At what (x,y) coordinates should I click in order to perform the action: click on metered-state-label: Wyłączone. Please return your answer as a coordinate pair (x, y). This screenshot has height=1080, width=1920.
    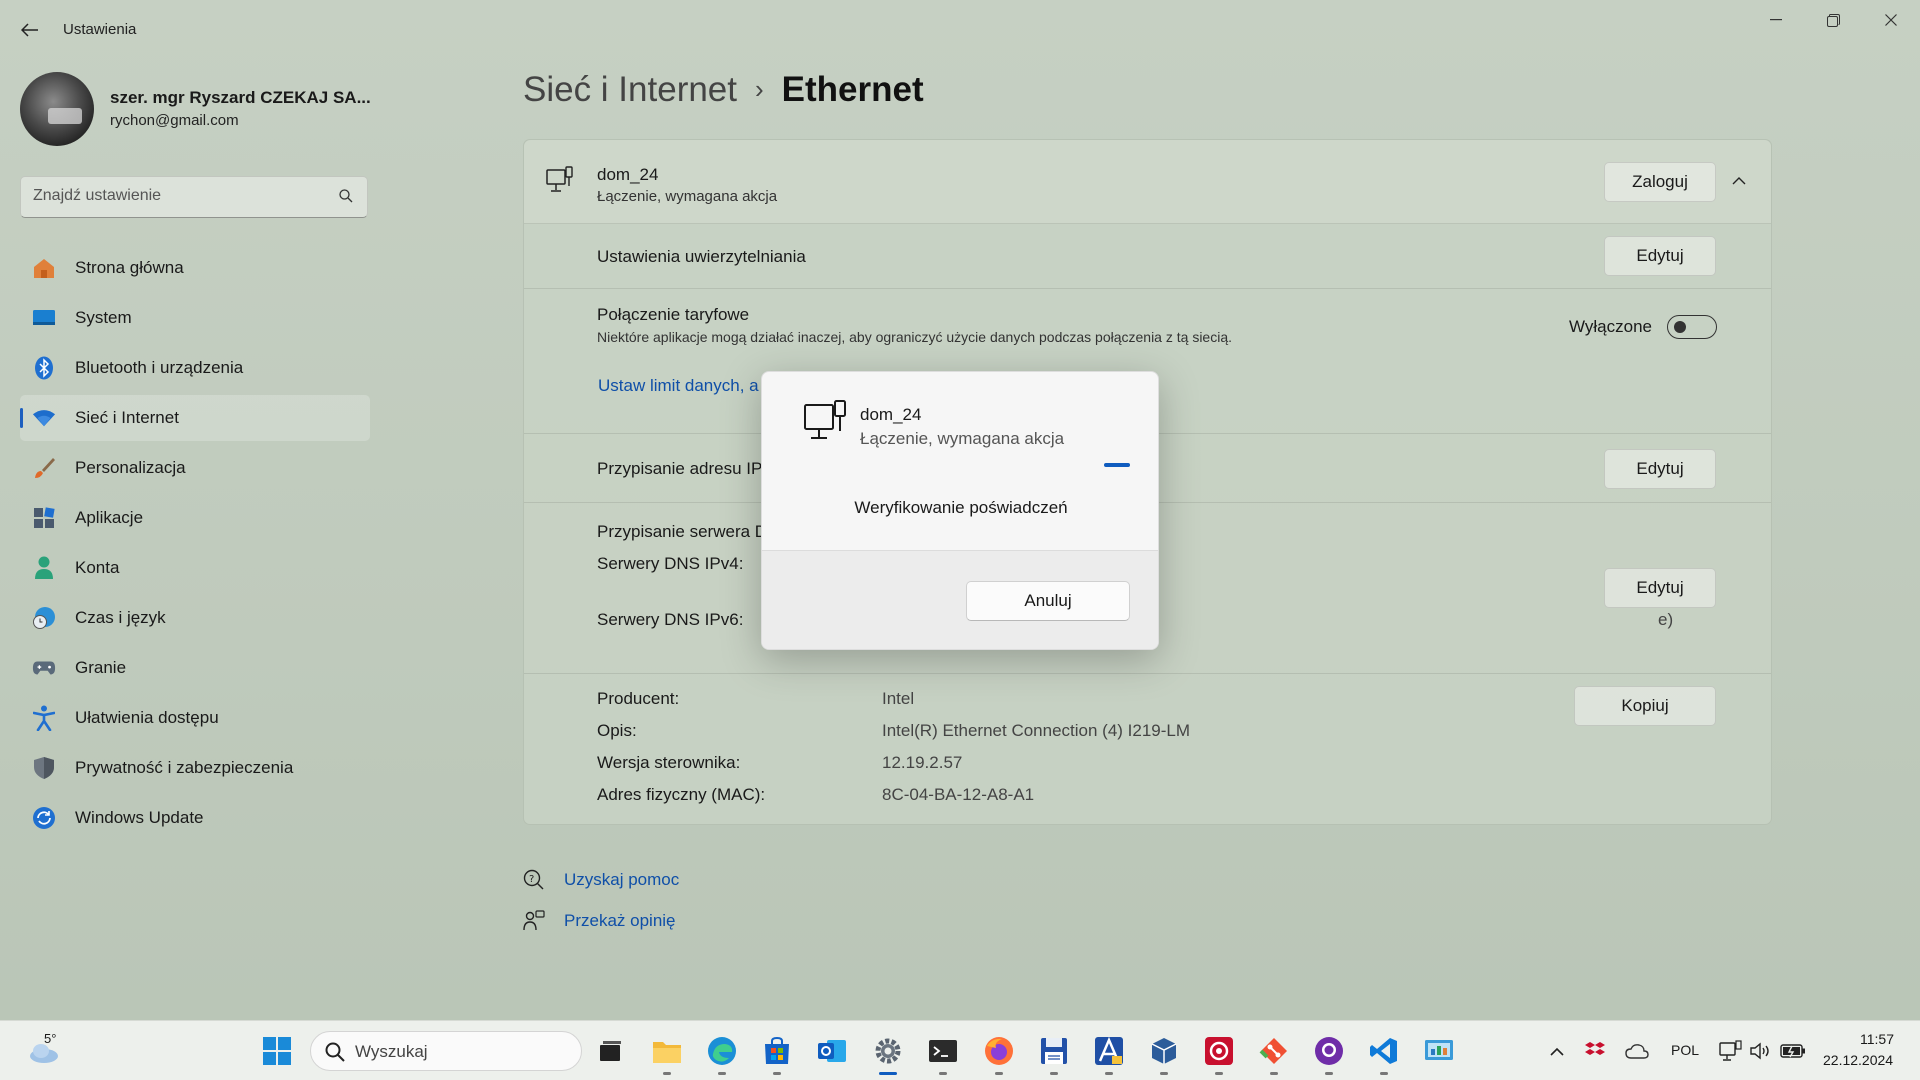
    Looking at the image, I should click on (1610, 326).